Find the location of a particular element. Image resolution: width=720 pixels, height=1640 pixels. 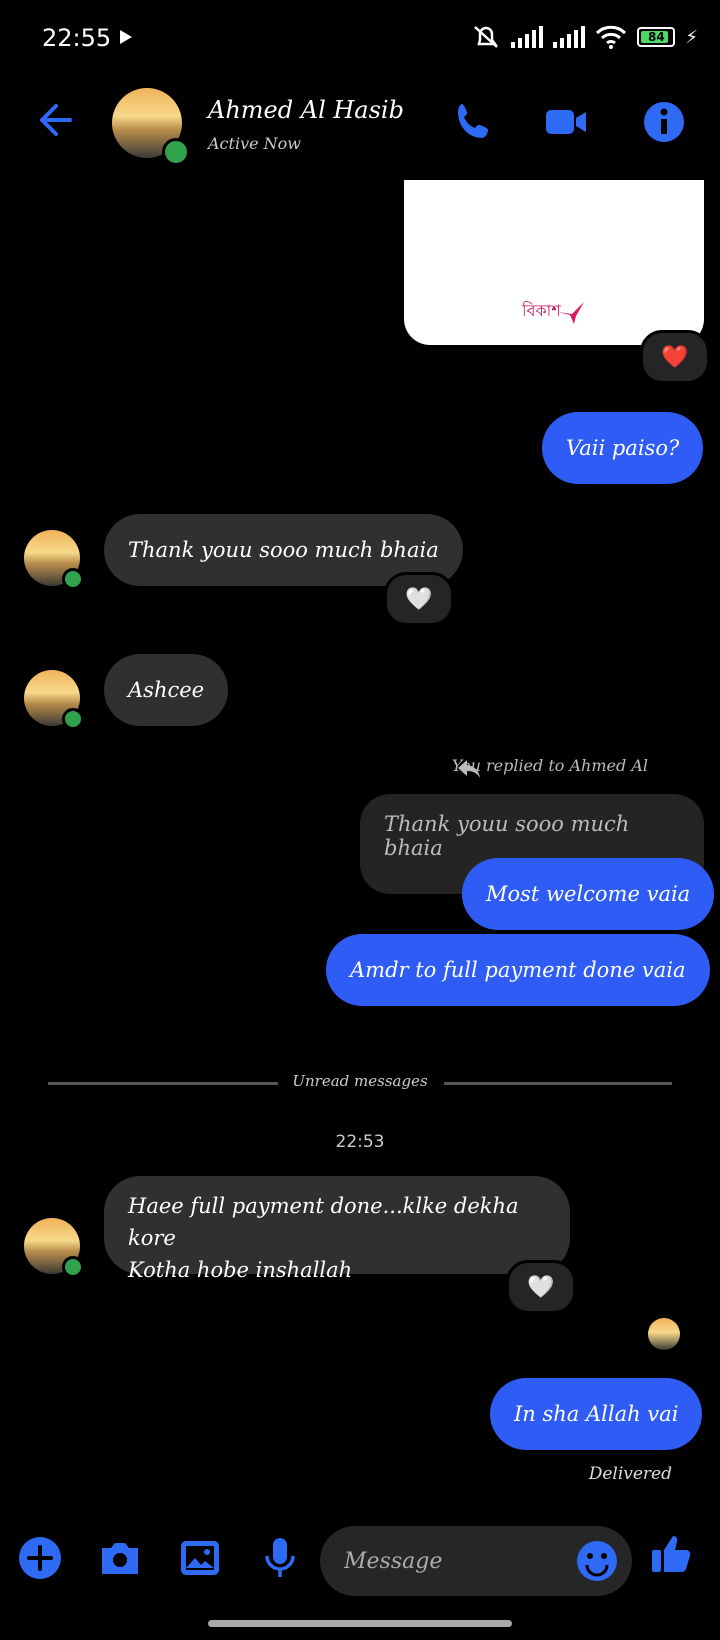

shared-image: বিকাশ is located at coordinates (554, 262).